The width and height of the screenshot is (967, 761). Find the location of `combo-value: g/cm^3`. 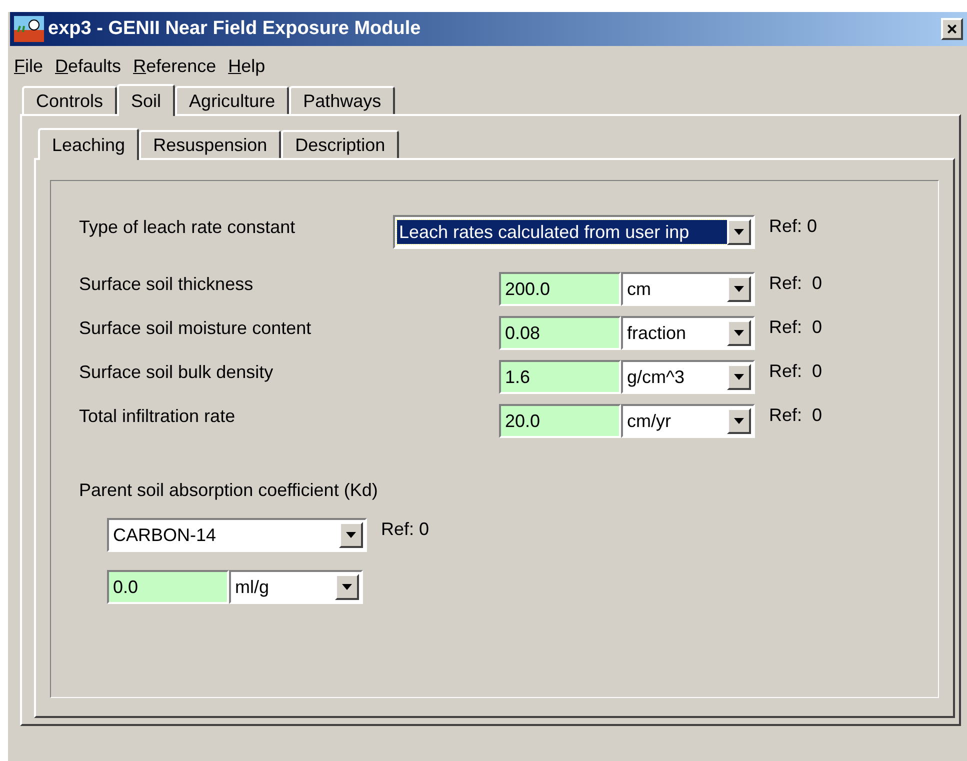

combo-value: g/cm^3 is located at coordinates (656, 377).